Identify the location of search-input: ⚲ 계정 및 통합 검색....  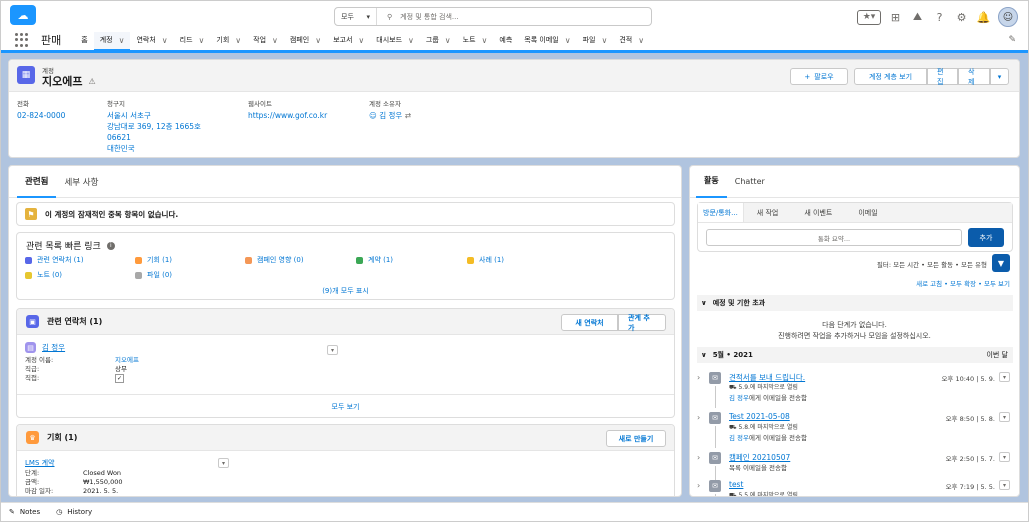
(514, 17).